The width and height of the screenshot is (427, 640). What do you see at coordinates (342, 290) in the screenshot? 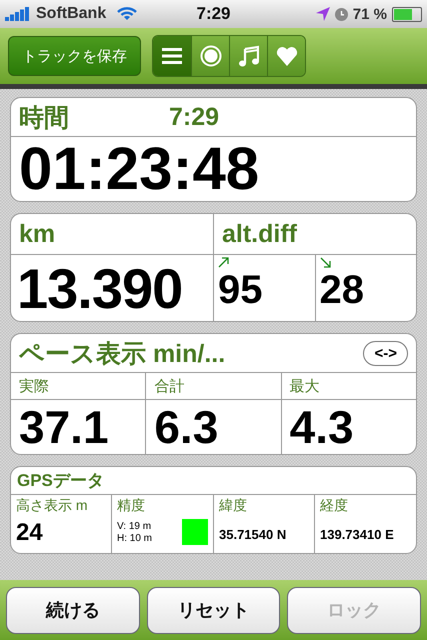
I see `descent-value: 28` at bounding box center [342, 290].